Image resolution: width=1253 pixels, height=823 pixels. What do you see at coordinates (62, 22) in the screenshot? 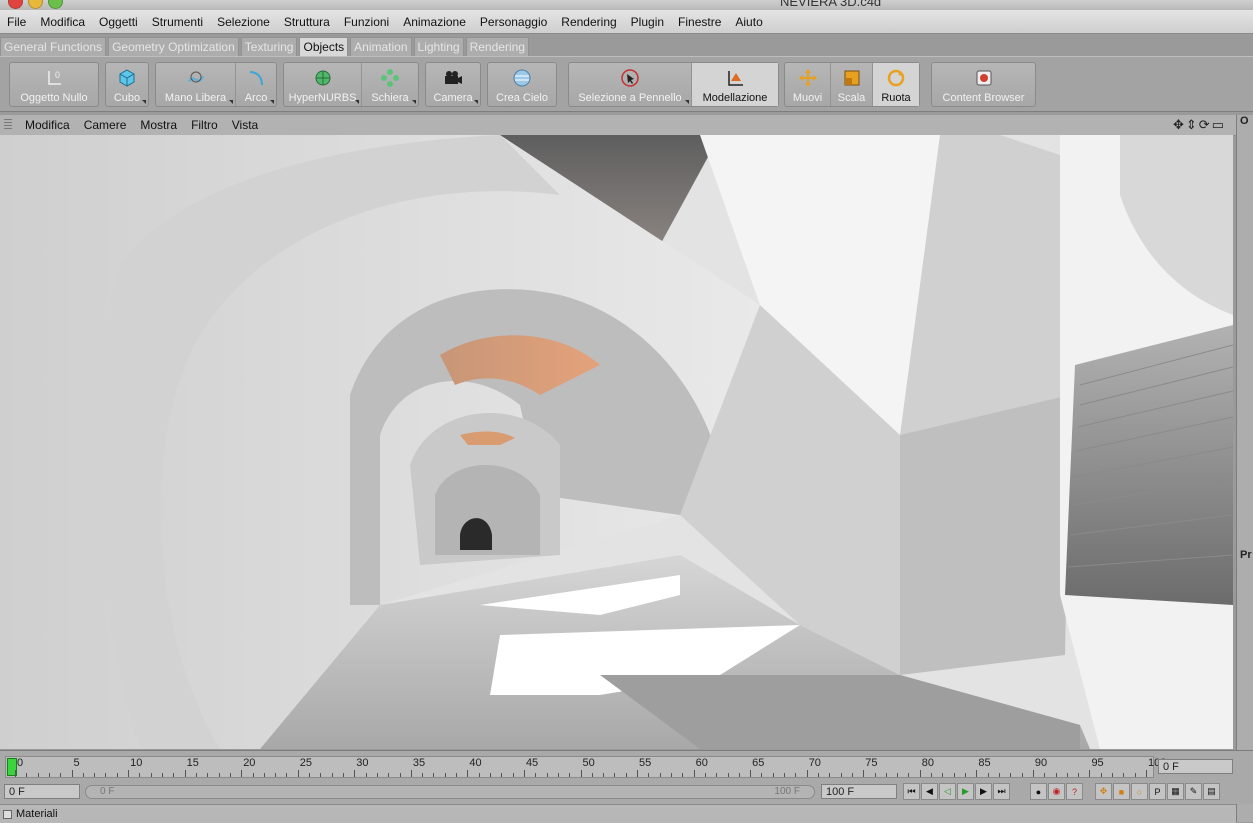
I see `menu-edit: Modifica` at bounding box center [62, 22].